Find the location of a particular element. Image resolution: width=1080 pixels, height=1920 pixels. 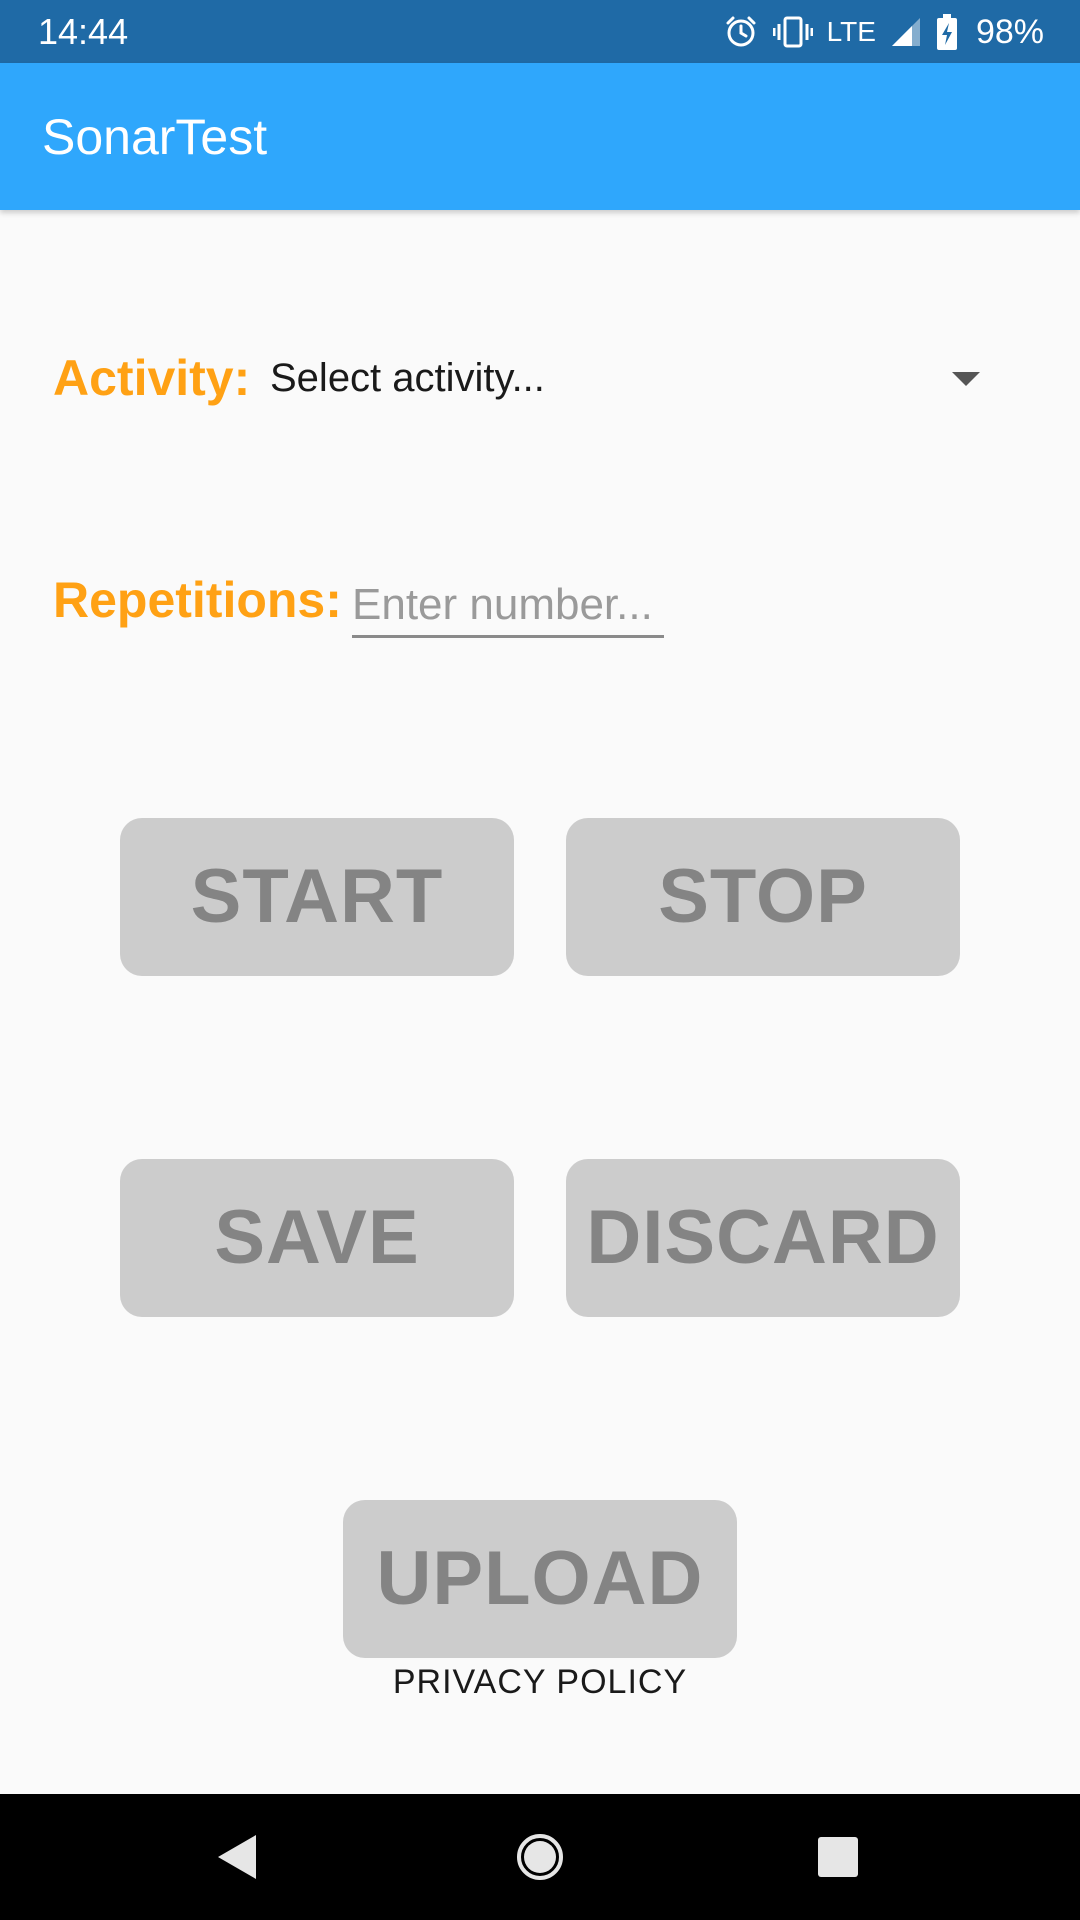

alarm-icon is located at coordinates (741, 32).